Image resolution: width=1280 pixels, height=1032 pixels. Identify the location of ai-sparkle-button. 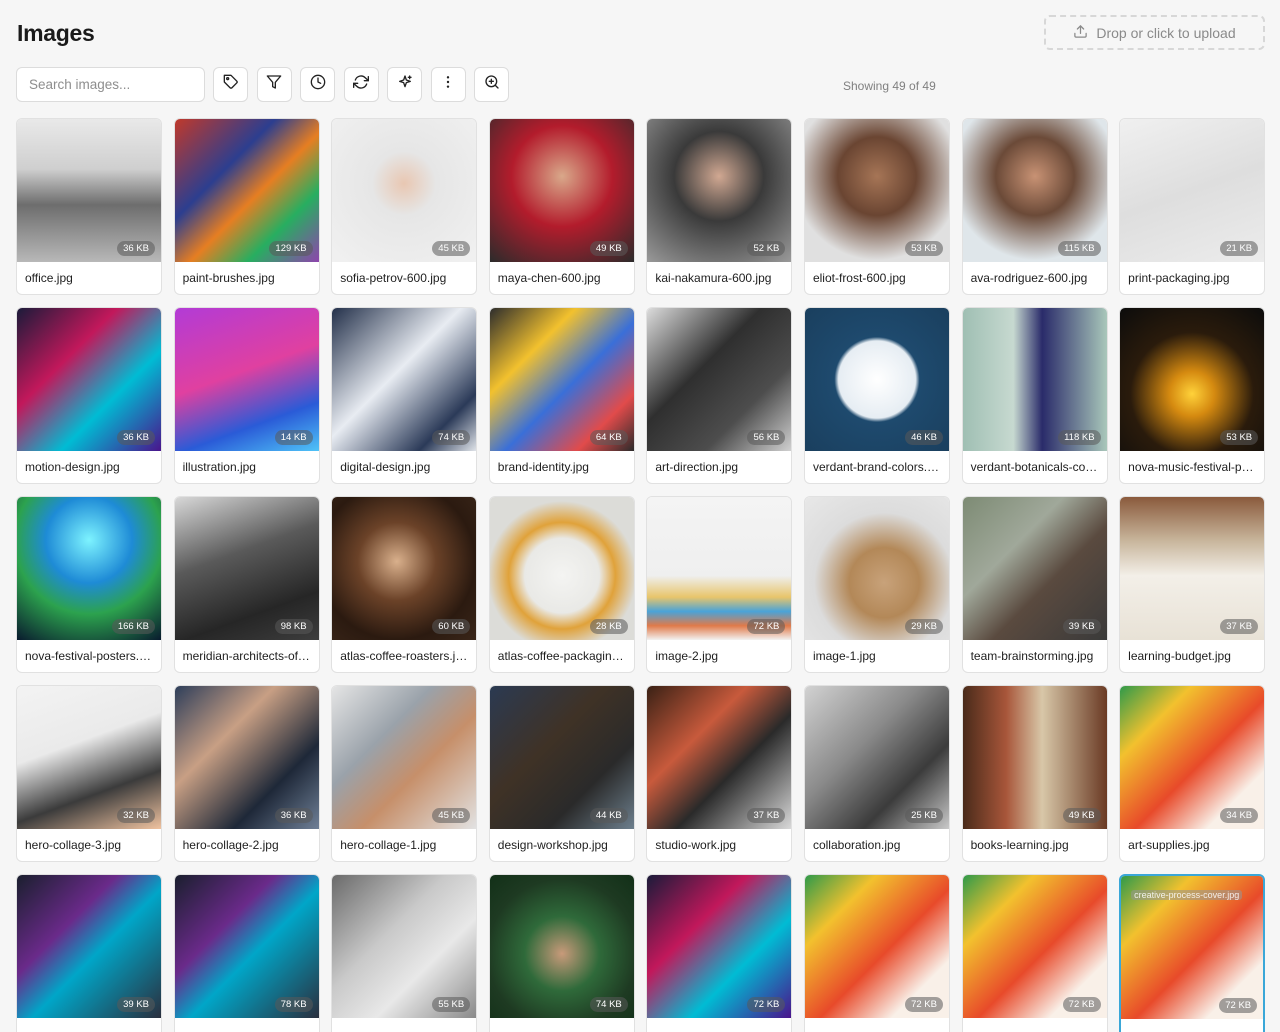
(404, 84).